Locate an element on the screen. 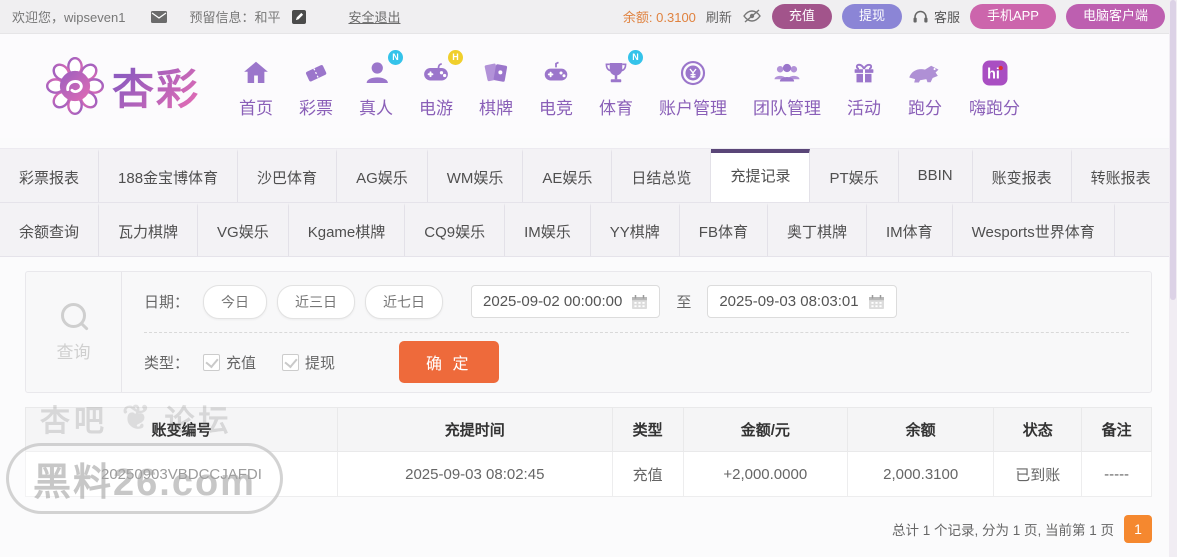 The height and width of the screenshot is (557, 1177). cards-icon is located at coordinates (496, 73).